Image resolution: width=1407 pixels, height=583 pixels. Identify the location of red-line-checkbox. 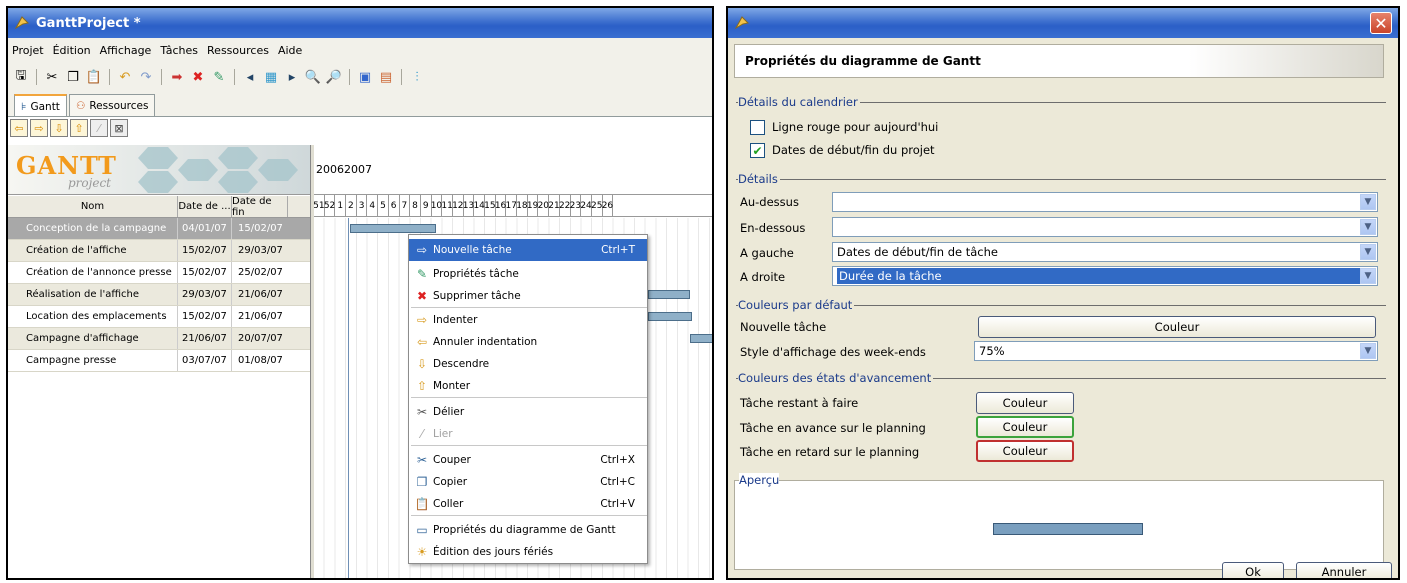
(757, 127).